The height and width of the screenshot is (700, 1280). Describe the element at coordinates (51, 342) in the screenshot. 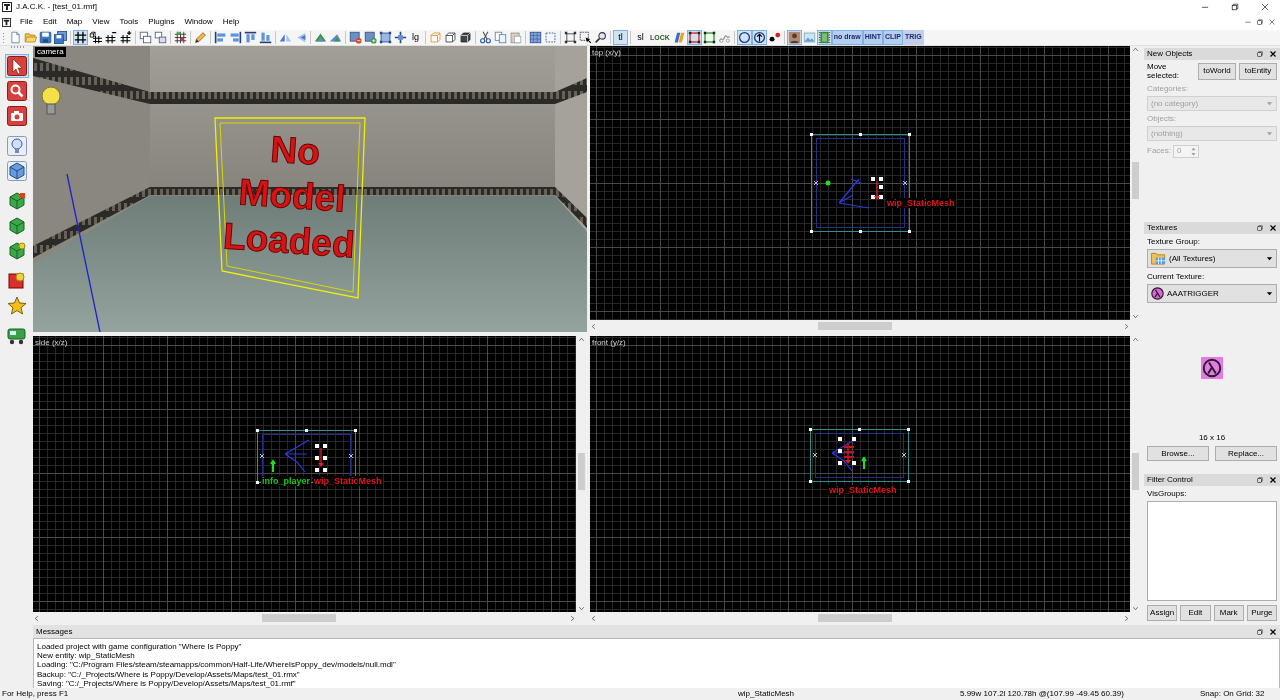

I see `viewport-label: side (x/z)` at that location.